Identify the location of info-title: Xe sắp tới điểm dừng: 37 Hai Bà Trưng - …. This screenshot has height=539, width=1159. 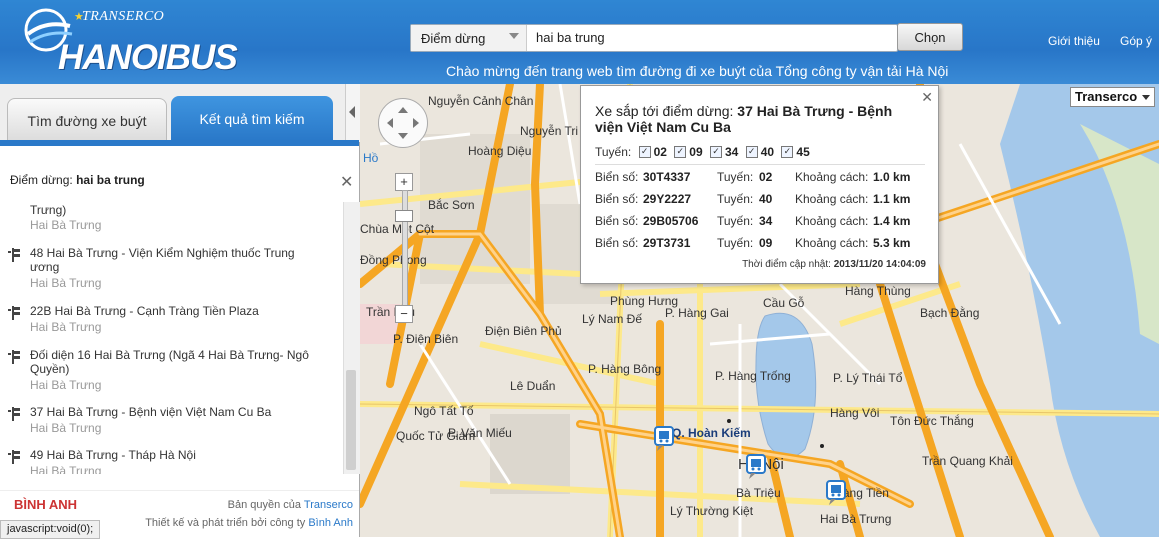
(755, 119).